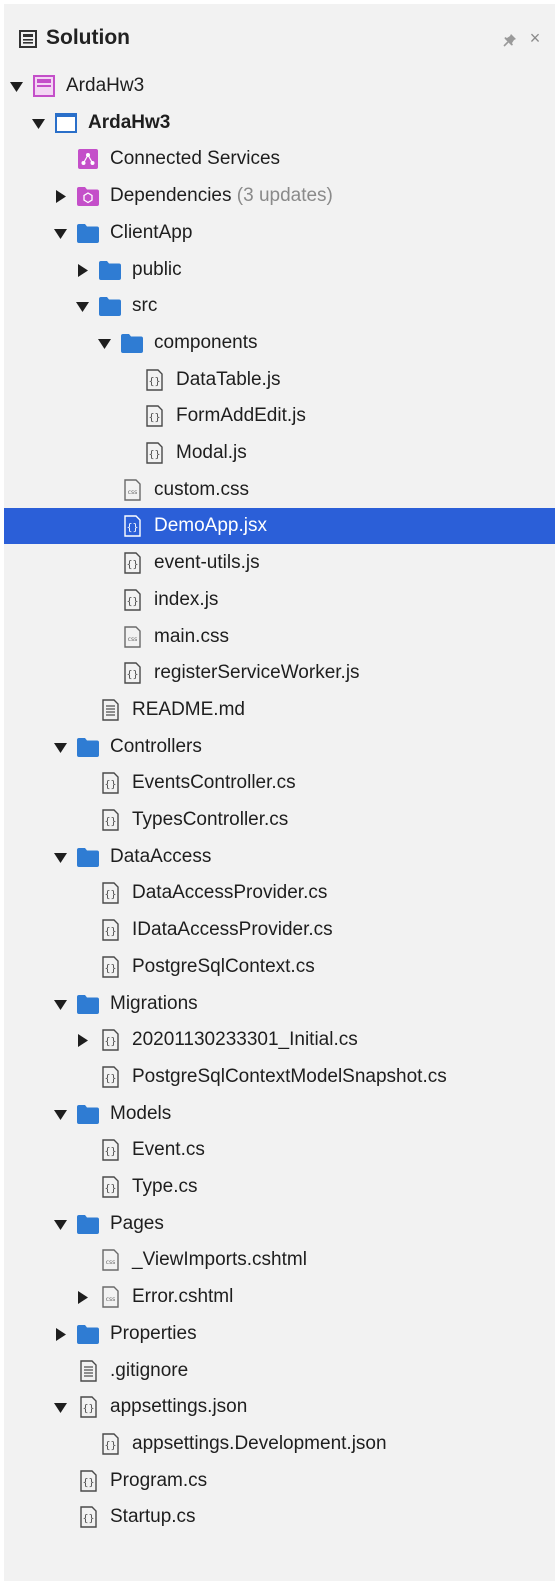 Image resolution: width=559 pixels, height=1585 pixels. Describe the element at coordinates (279, 1297) in the screenshot. I see `tree-item: css Error.cshtml` at that location.